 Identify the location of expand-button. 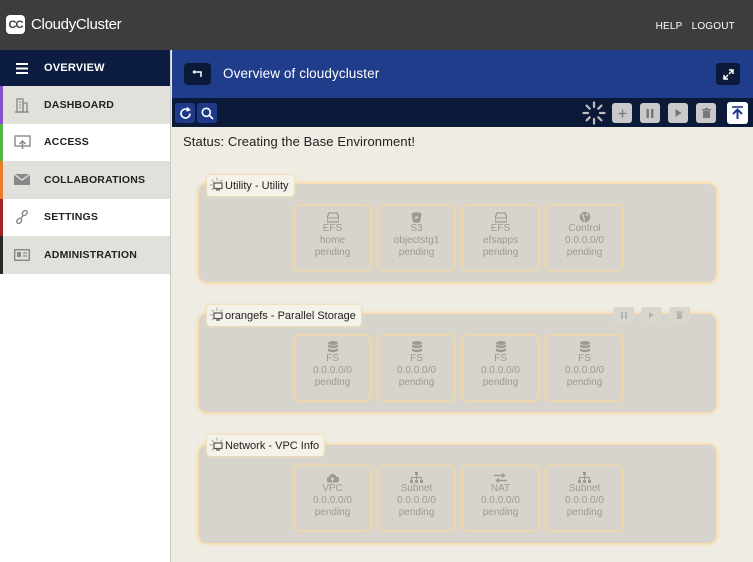
(728, 74).